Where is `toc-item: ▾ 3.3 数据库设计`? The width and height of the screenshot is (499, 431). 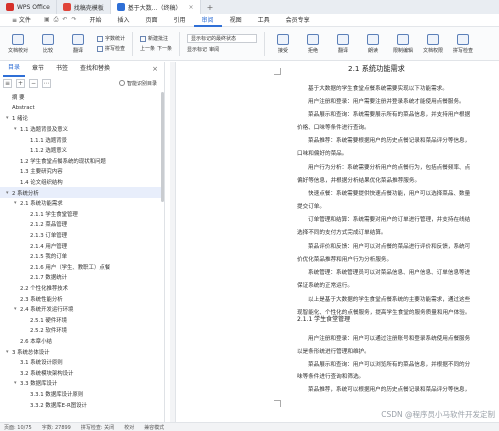
toc-item: ▾ 3.3 数据库设计 is located at coordinates (82, 383).